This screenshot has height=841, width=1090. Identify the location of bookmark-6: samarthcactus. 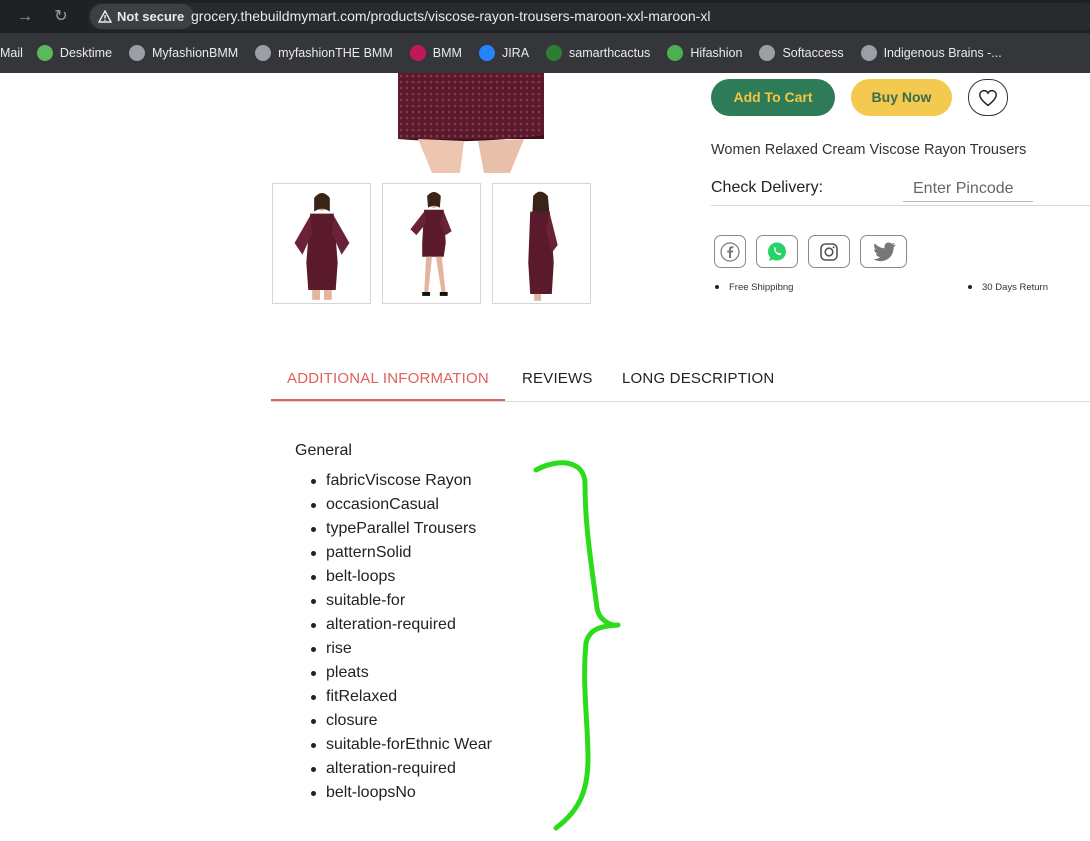
(598, 53).